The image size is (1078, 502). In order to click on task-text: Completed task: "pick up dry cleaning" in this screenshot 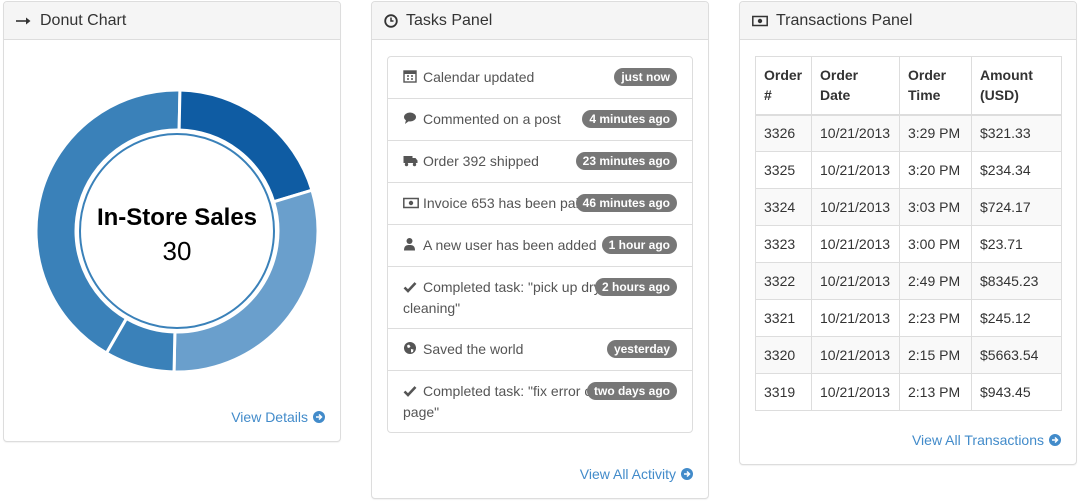, I will do `click(502, 297)`.